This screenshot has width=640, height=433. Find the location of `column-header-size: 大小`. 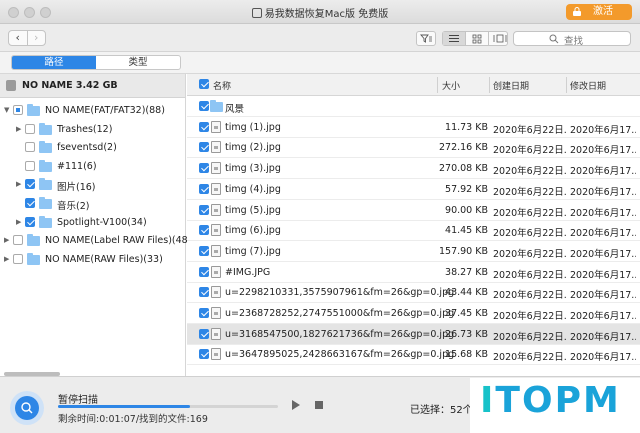

column-header-size: 大小 is located at coordinates (451, 85).